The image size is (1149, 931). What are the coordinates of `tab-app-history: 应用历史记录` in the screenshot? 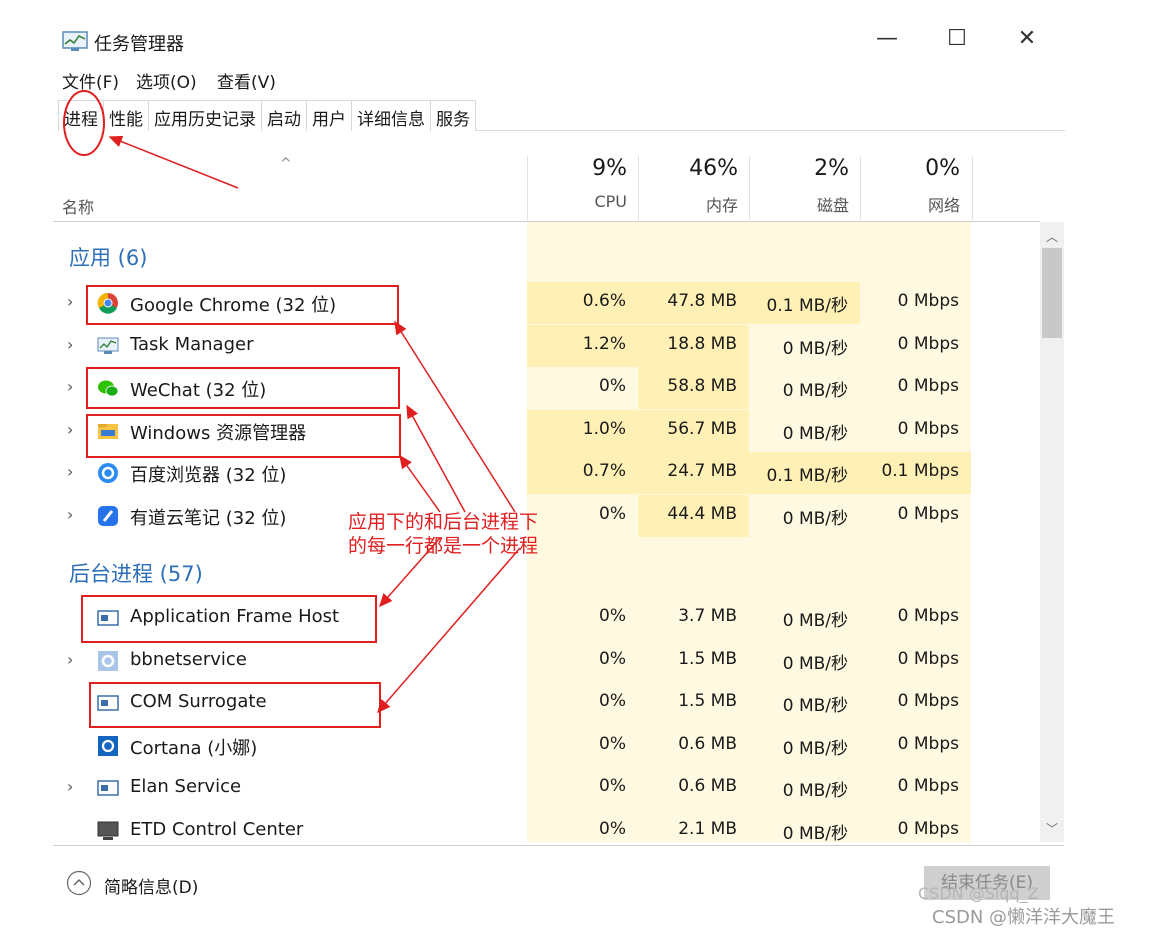 It's located at (205, 115).